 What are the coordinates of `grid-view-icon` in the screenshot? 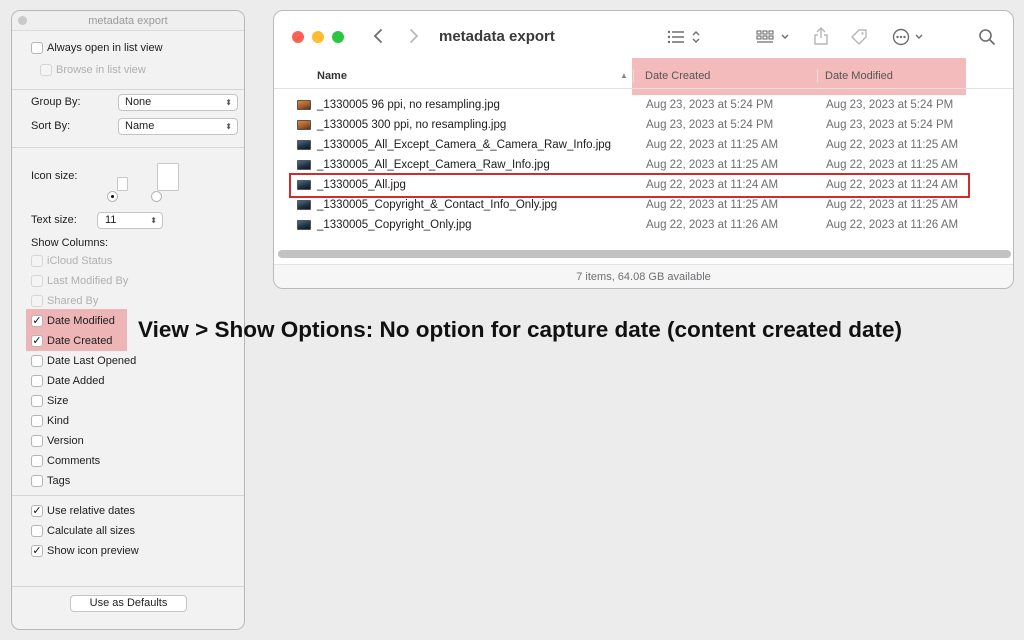 It's located at (774, 39).